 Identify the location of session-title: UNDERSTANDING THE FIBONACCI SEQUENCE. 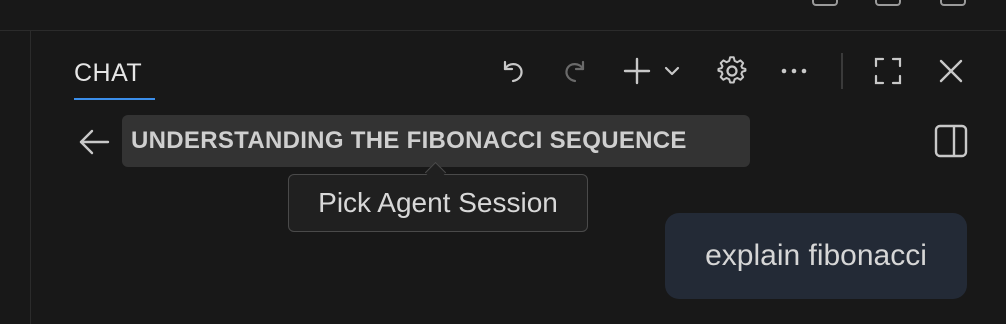
(436, 141).